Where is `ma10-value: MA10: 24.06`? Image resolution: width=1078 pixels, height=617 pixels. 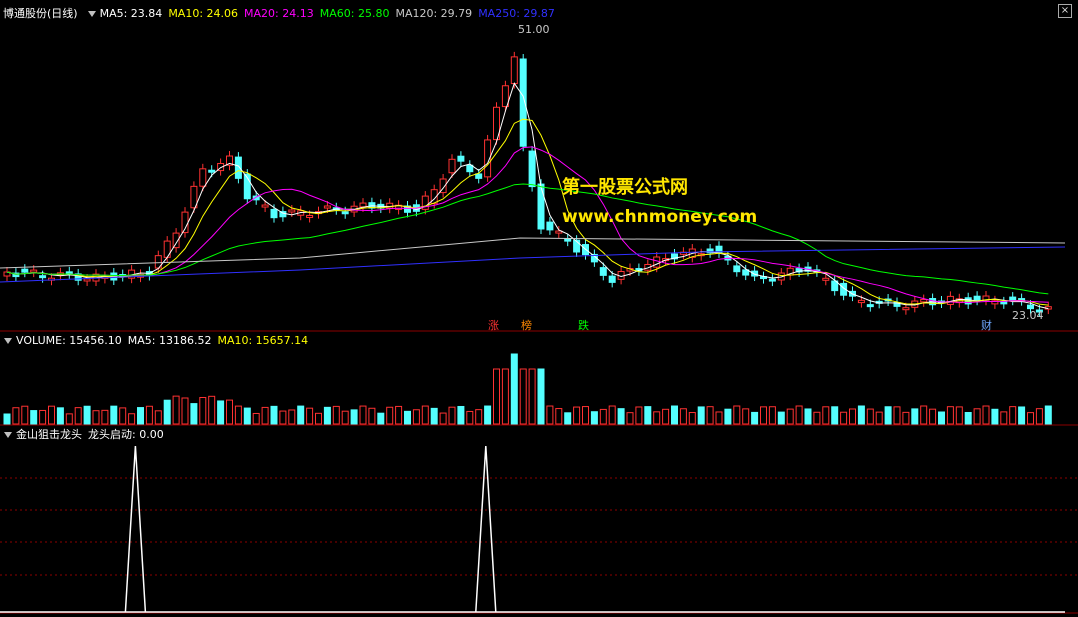
ma10-value: MA10: 24.06 is located at coordinates (203, 13).